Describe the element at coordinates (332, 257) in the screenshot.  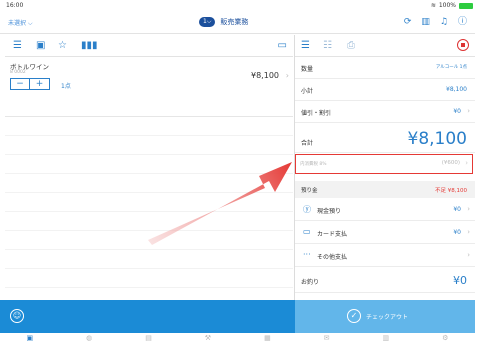
I see `other-label: その他支払` at that location.